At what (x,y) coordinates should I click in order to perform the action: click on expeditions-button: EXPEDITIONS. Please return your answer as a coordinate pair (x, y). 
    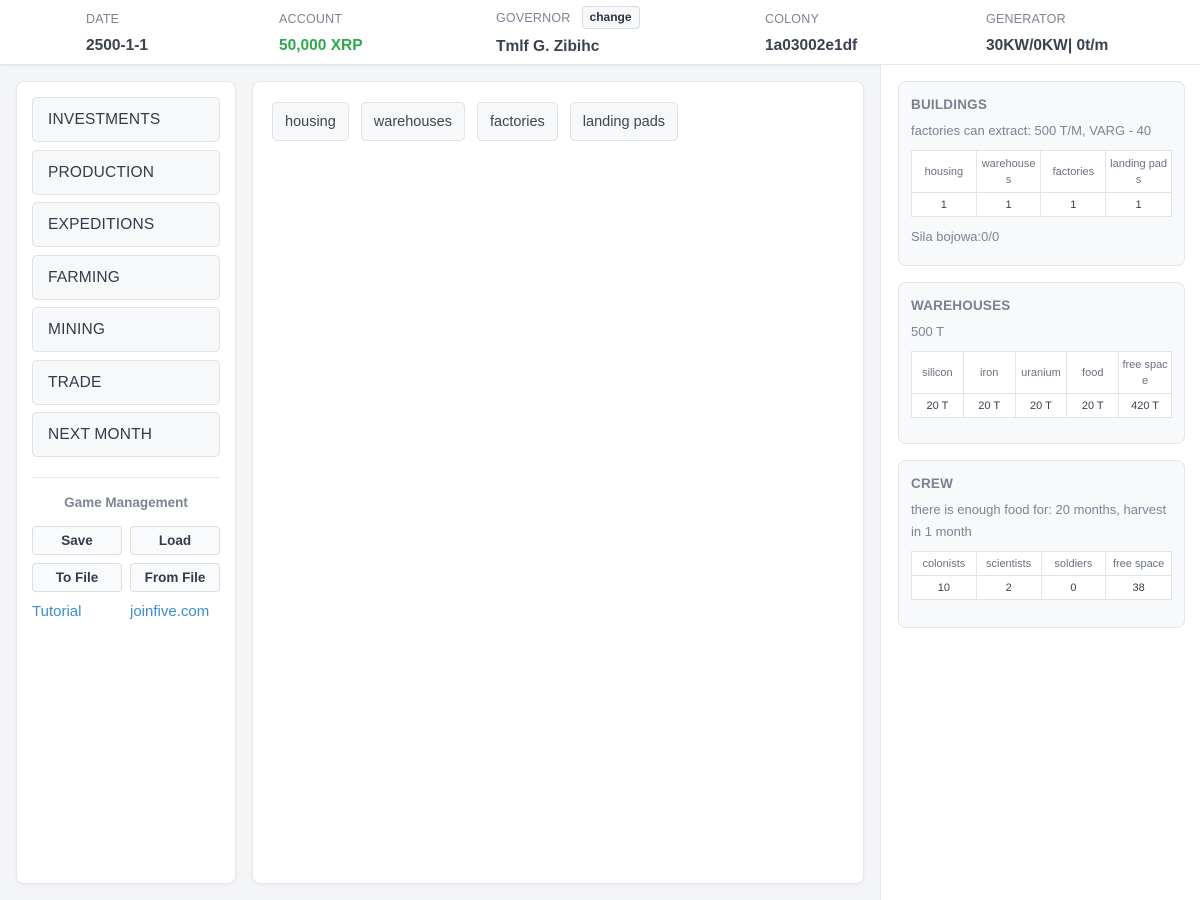
    Looking at the image, I should click on (126, 224).